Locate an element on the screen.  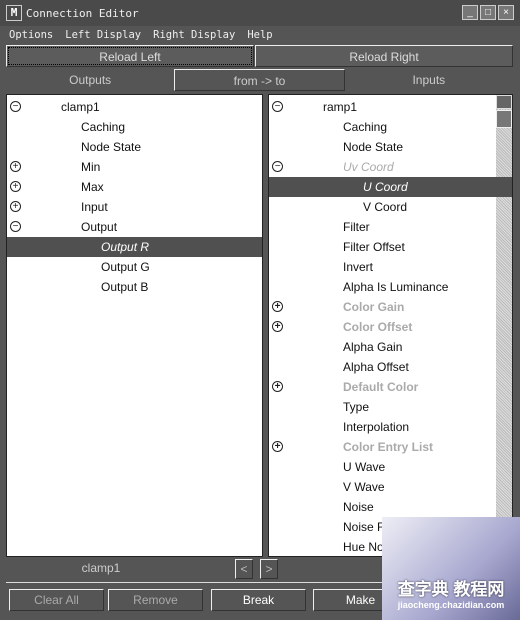
list-item: Noise is located at coordinates (390, 507).